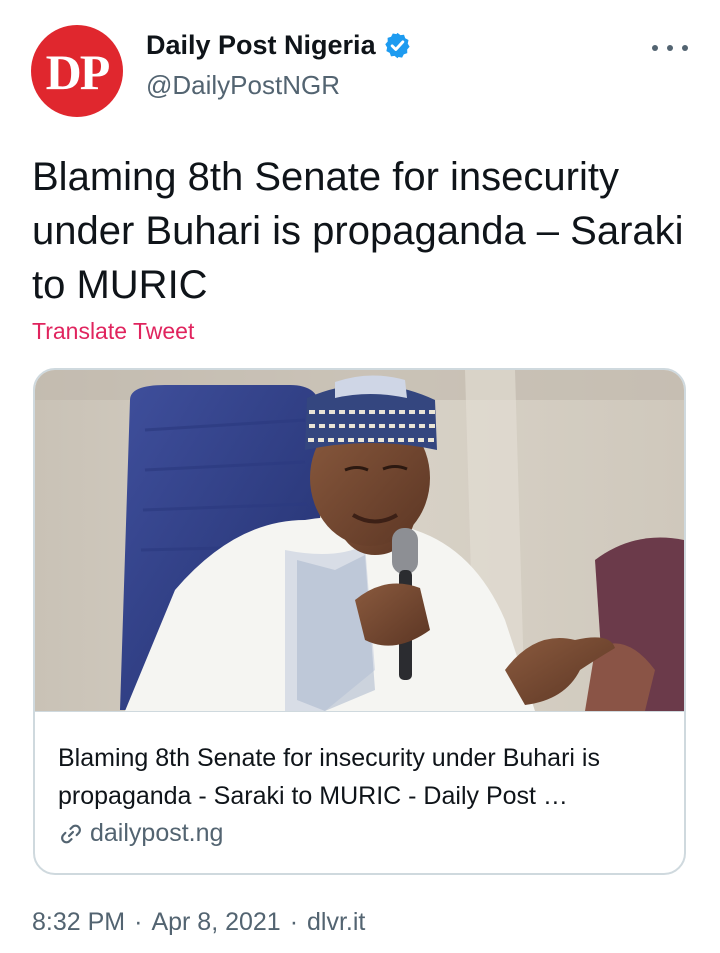 The image size is (720, 953). Describe the element at coordinates (113, 331) in the screenshot. I see `translate-tweet-link: Translate Tweet` at that location.